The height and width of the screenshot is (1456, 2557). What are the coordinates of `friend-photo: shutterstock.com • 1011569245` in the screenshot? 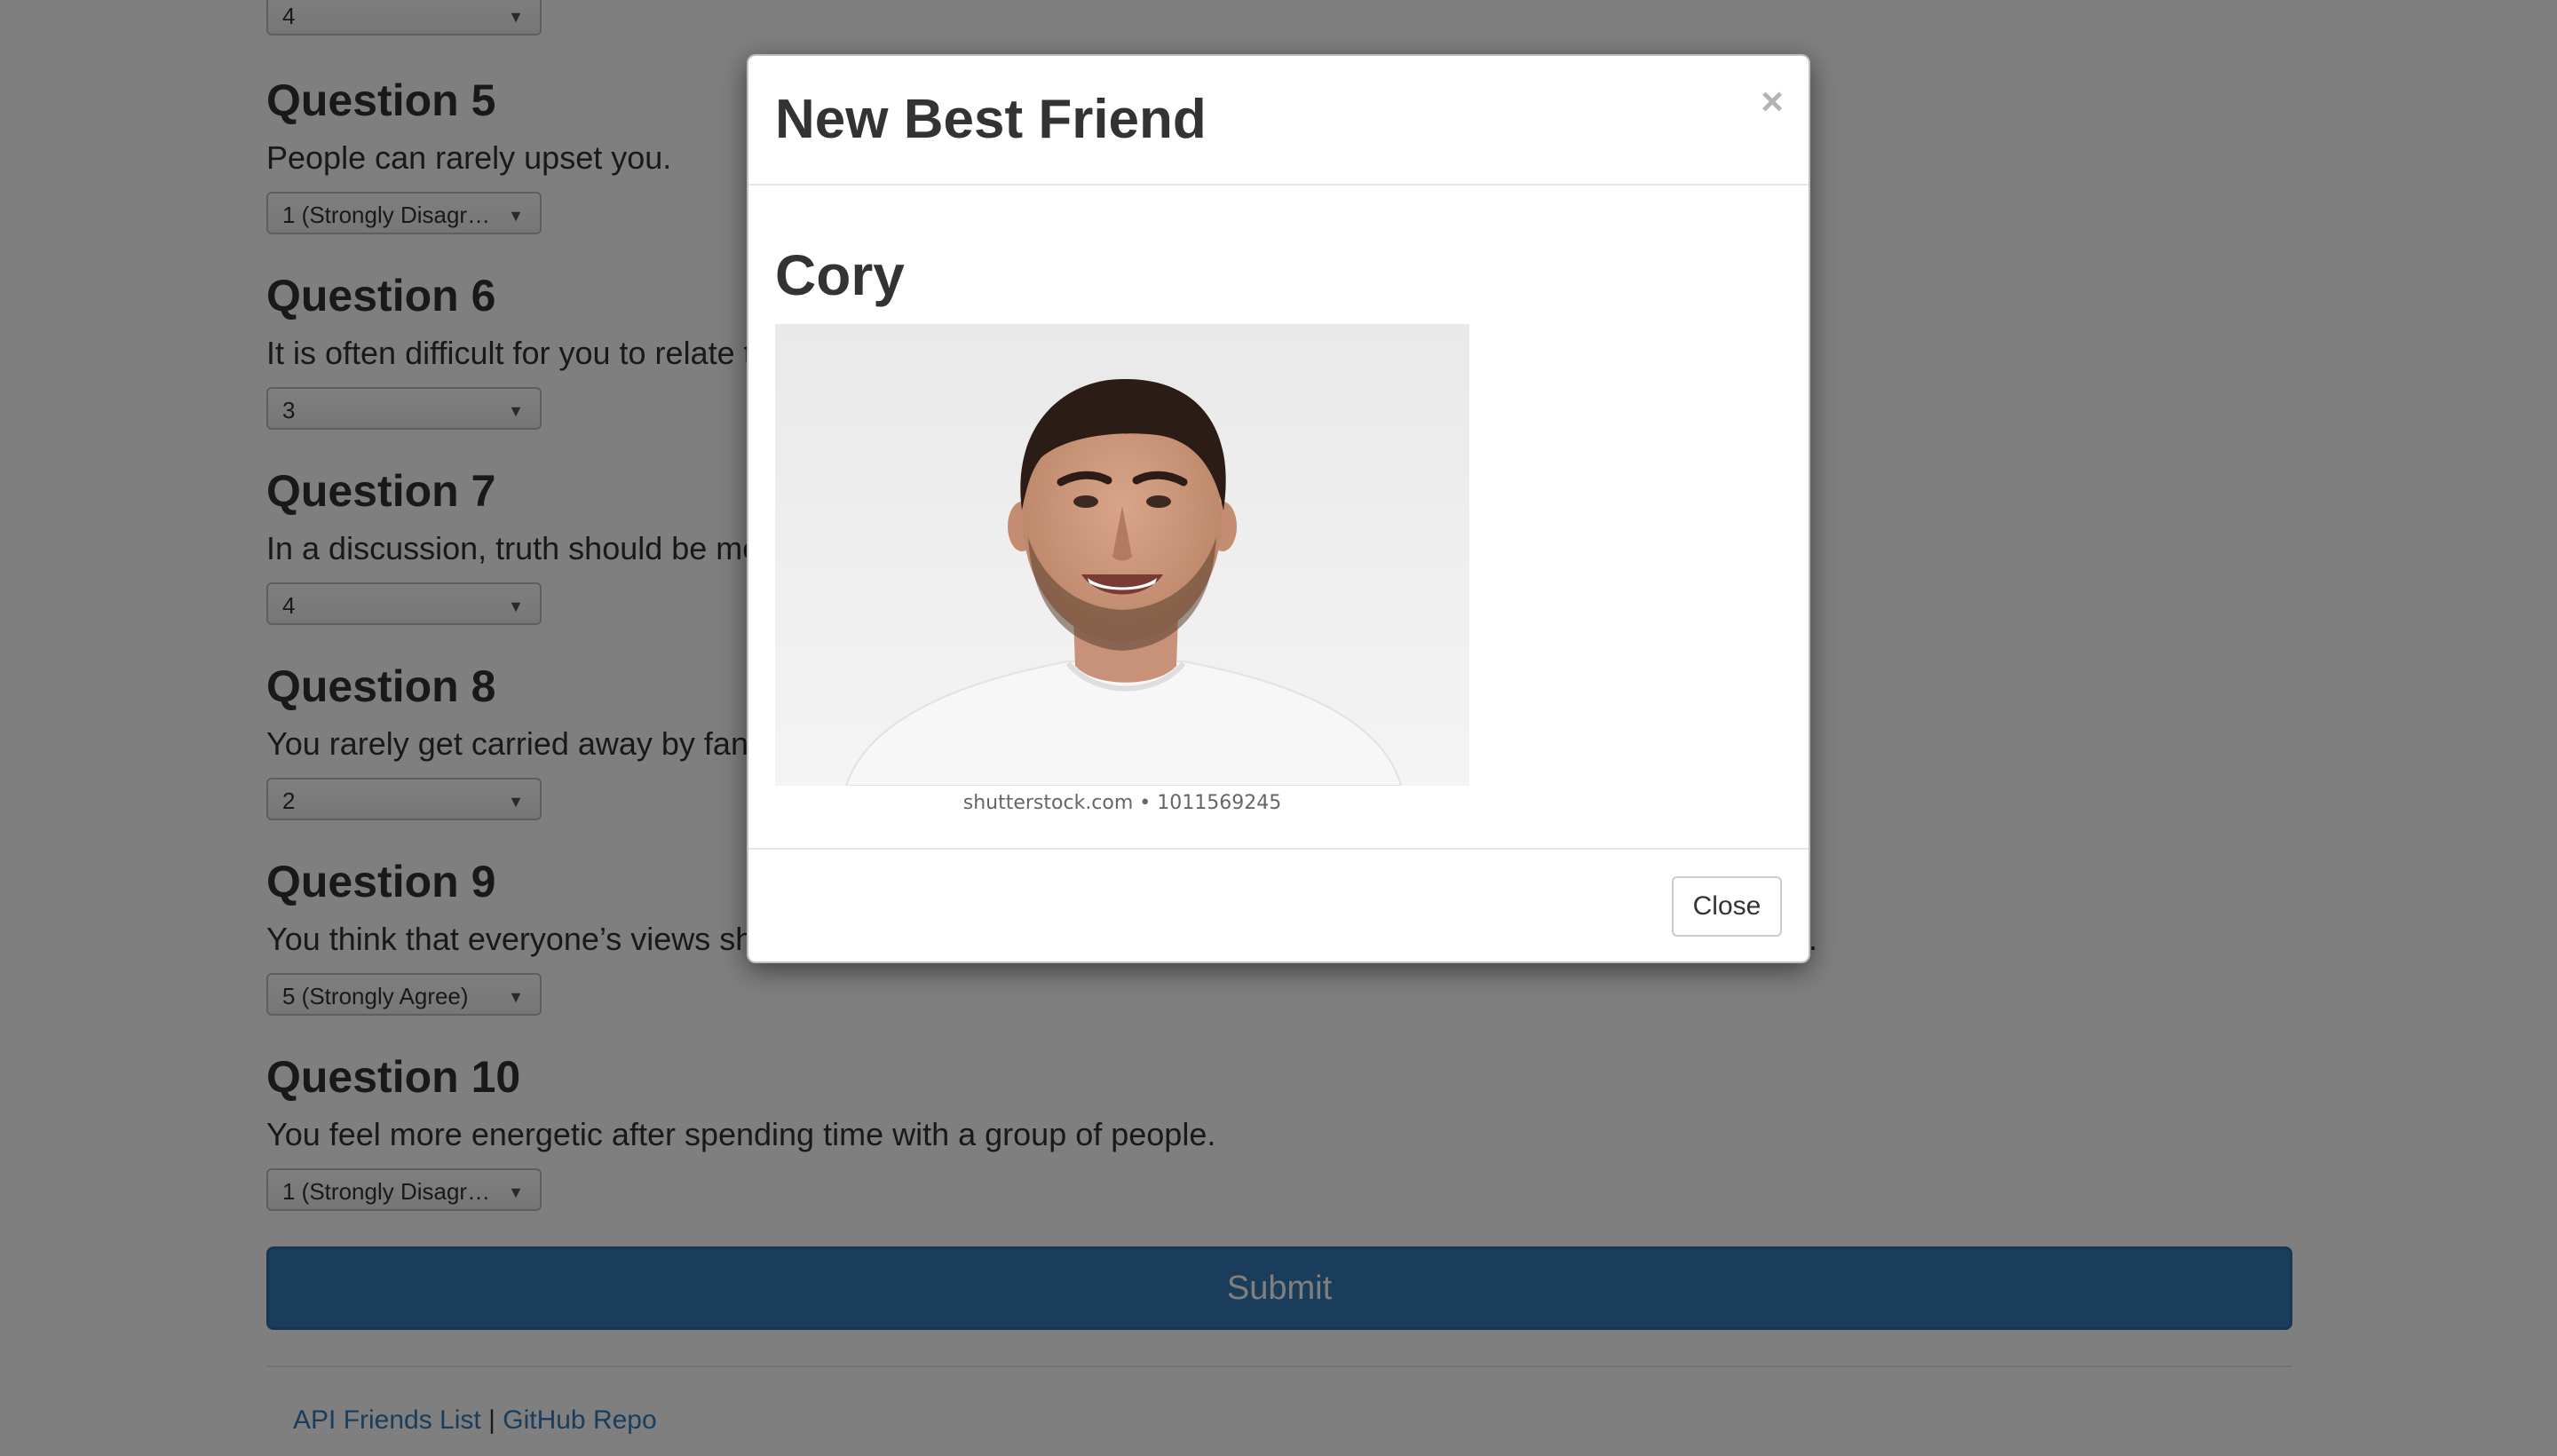 It's located at (1122, 572).